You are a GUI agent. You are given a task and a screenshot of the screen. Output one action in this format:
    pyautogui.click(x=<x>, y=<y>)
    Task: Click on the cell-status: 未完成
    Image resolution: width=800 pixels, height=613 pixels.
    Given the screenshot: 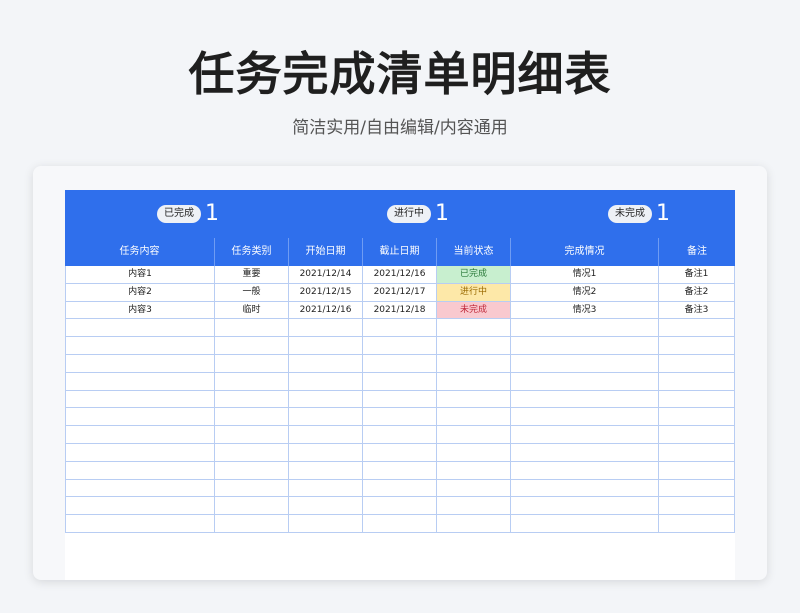 What is the action you would take?
    pyautogui.click(x=473, y=310)
    